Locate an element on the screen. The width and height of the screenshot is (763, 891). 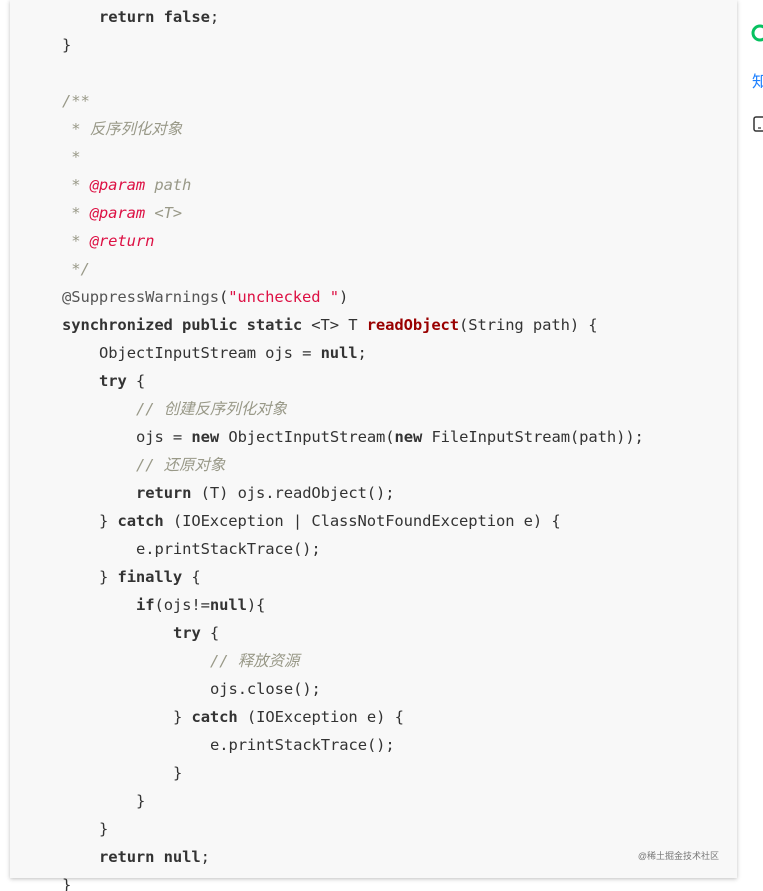
code-line: ojs.close(); is located at coordinates (265, 689).